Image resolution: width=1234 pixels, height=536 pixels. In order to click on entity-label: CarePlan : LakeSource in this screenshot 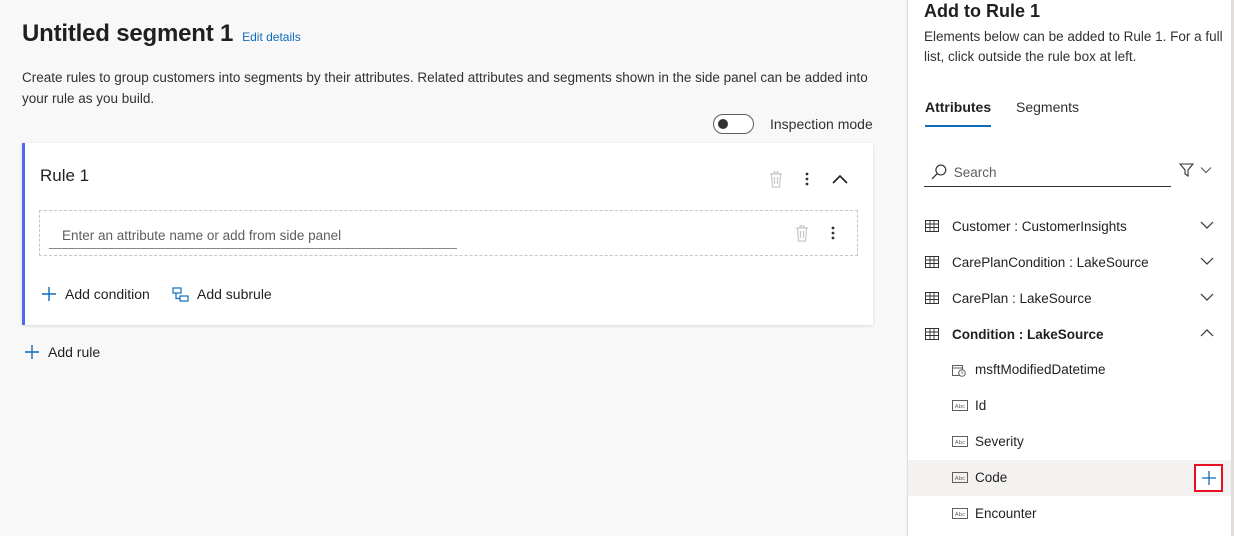, I will do `click(1022, 298)`.